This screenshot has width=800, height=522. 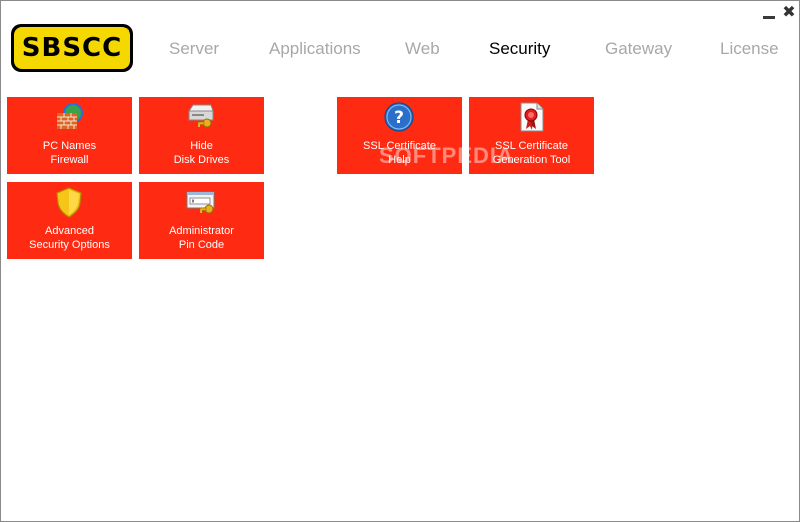 What do you see at coordinates (399, 153) in the screenshot?
I see `tile-label: SSL Certificate Help` at bounding box center [399, 153].